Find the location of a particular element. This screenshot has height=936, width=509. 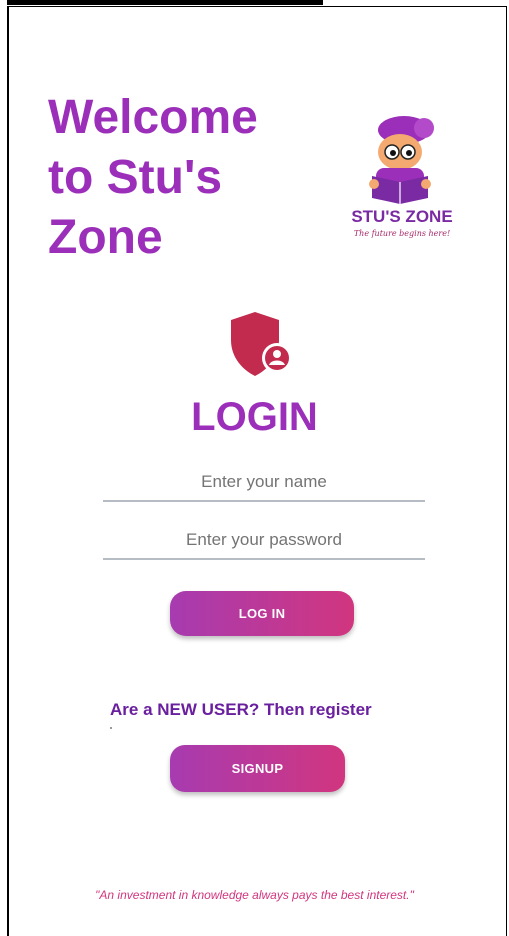

shield-user-icon is located at coordinates (261, 344).